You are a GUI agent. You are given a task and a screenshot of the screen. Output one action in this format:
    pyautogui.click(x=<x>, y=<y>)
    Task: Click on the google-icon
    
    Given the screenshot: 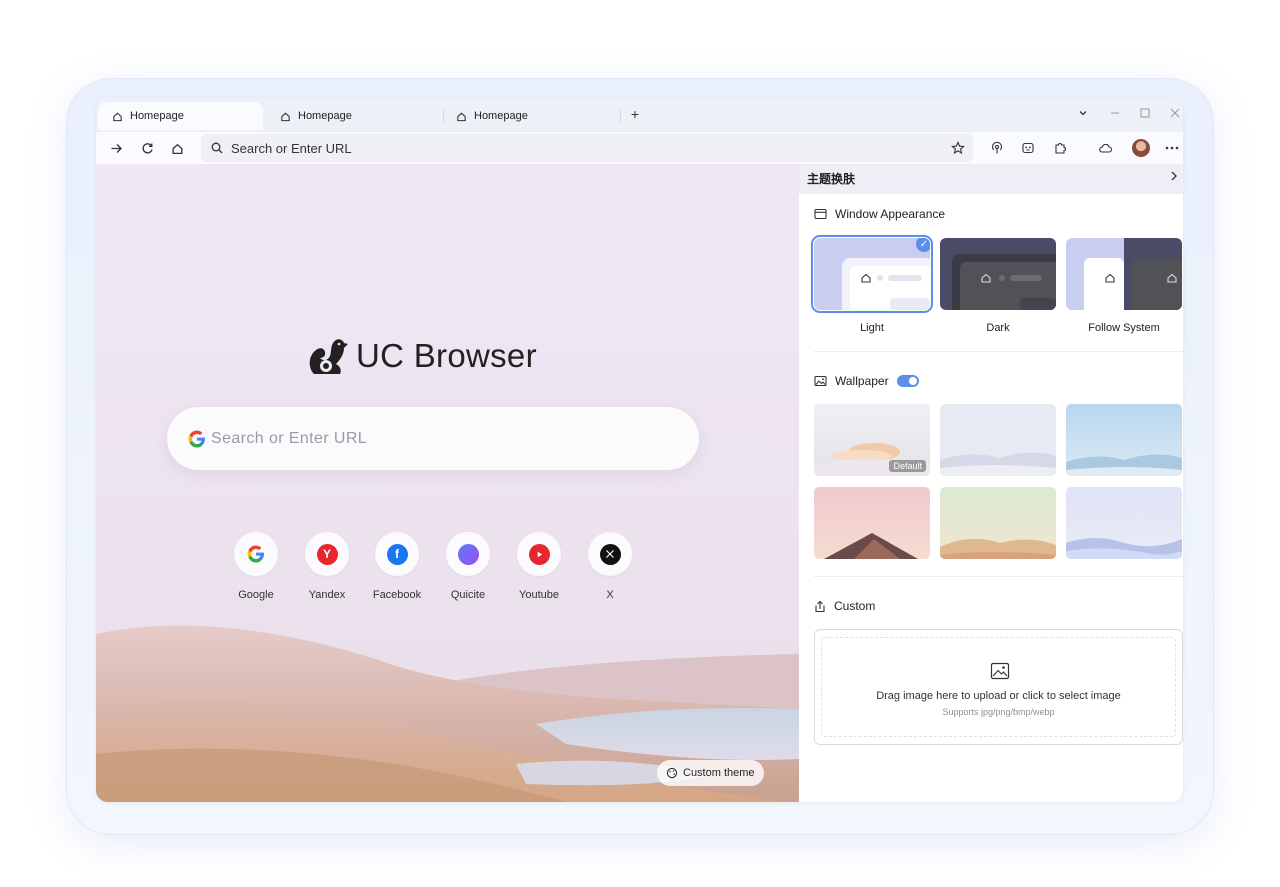 What is the action you would take?
    pyautogui.click(x=255, y=554)
    